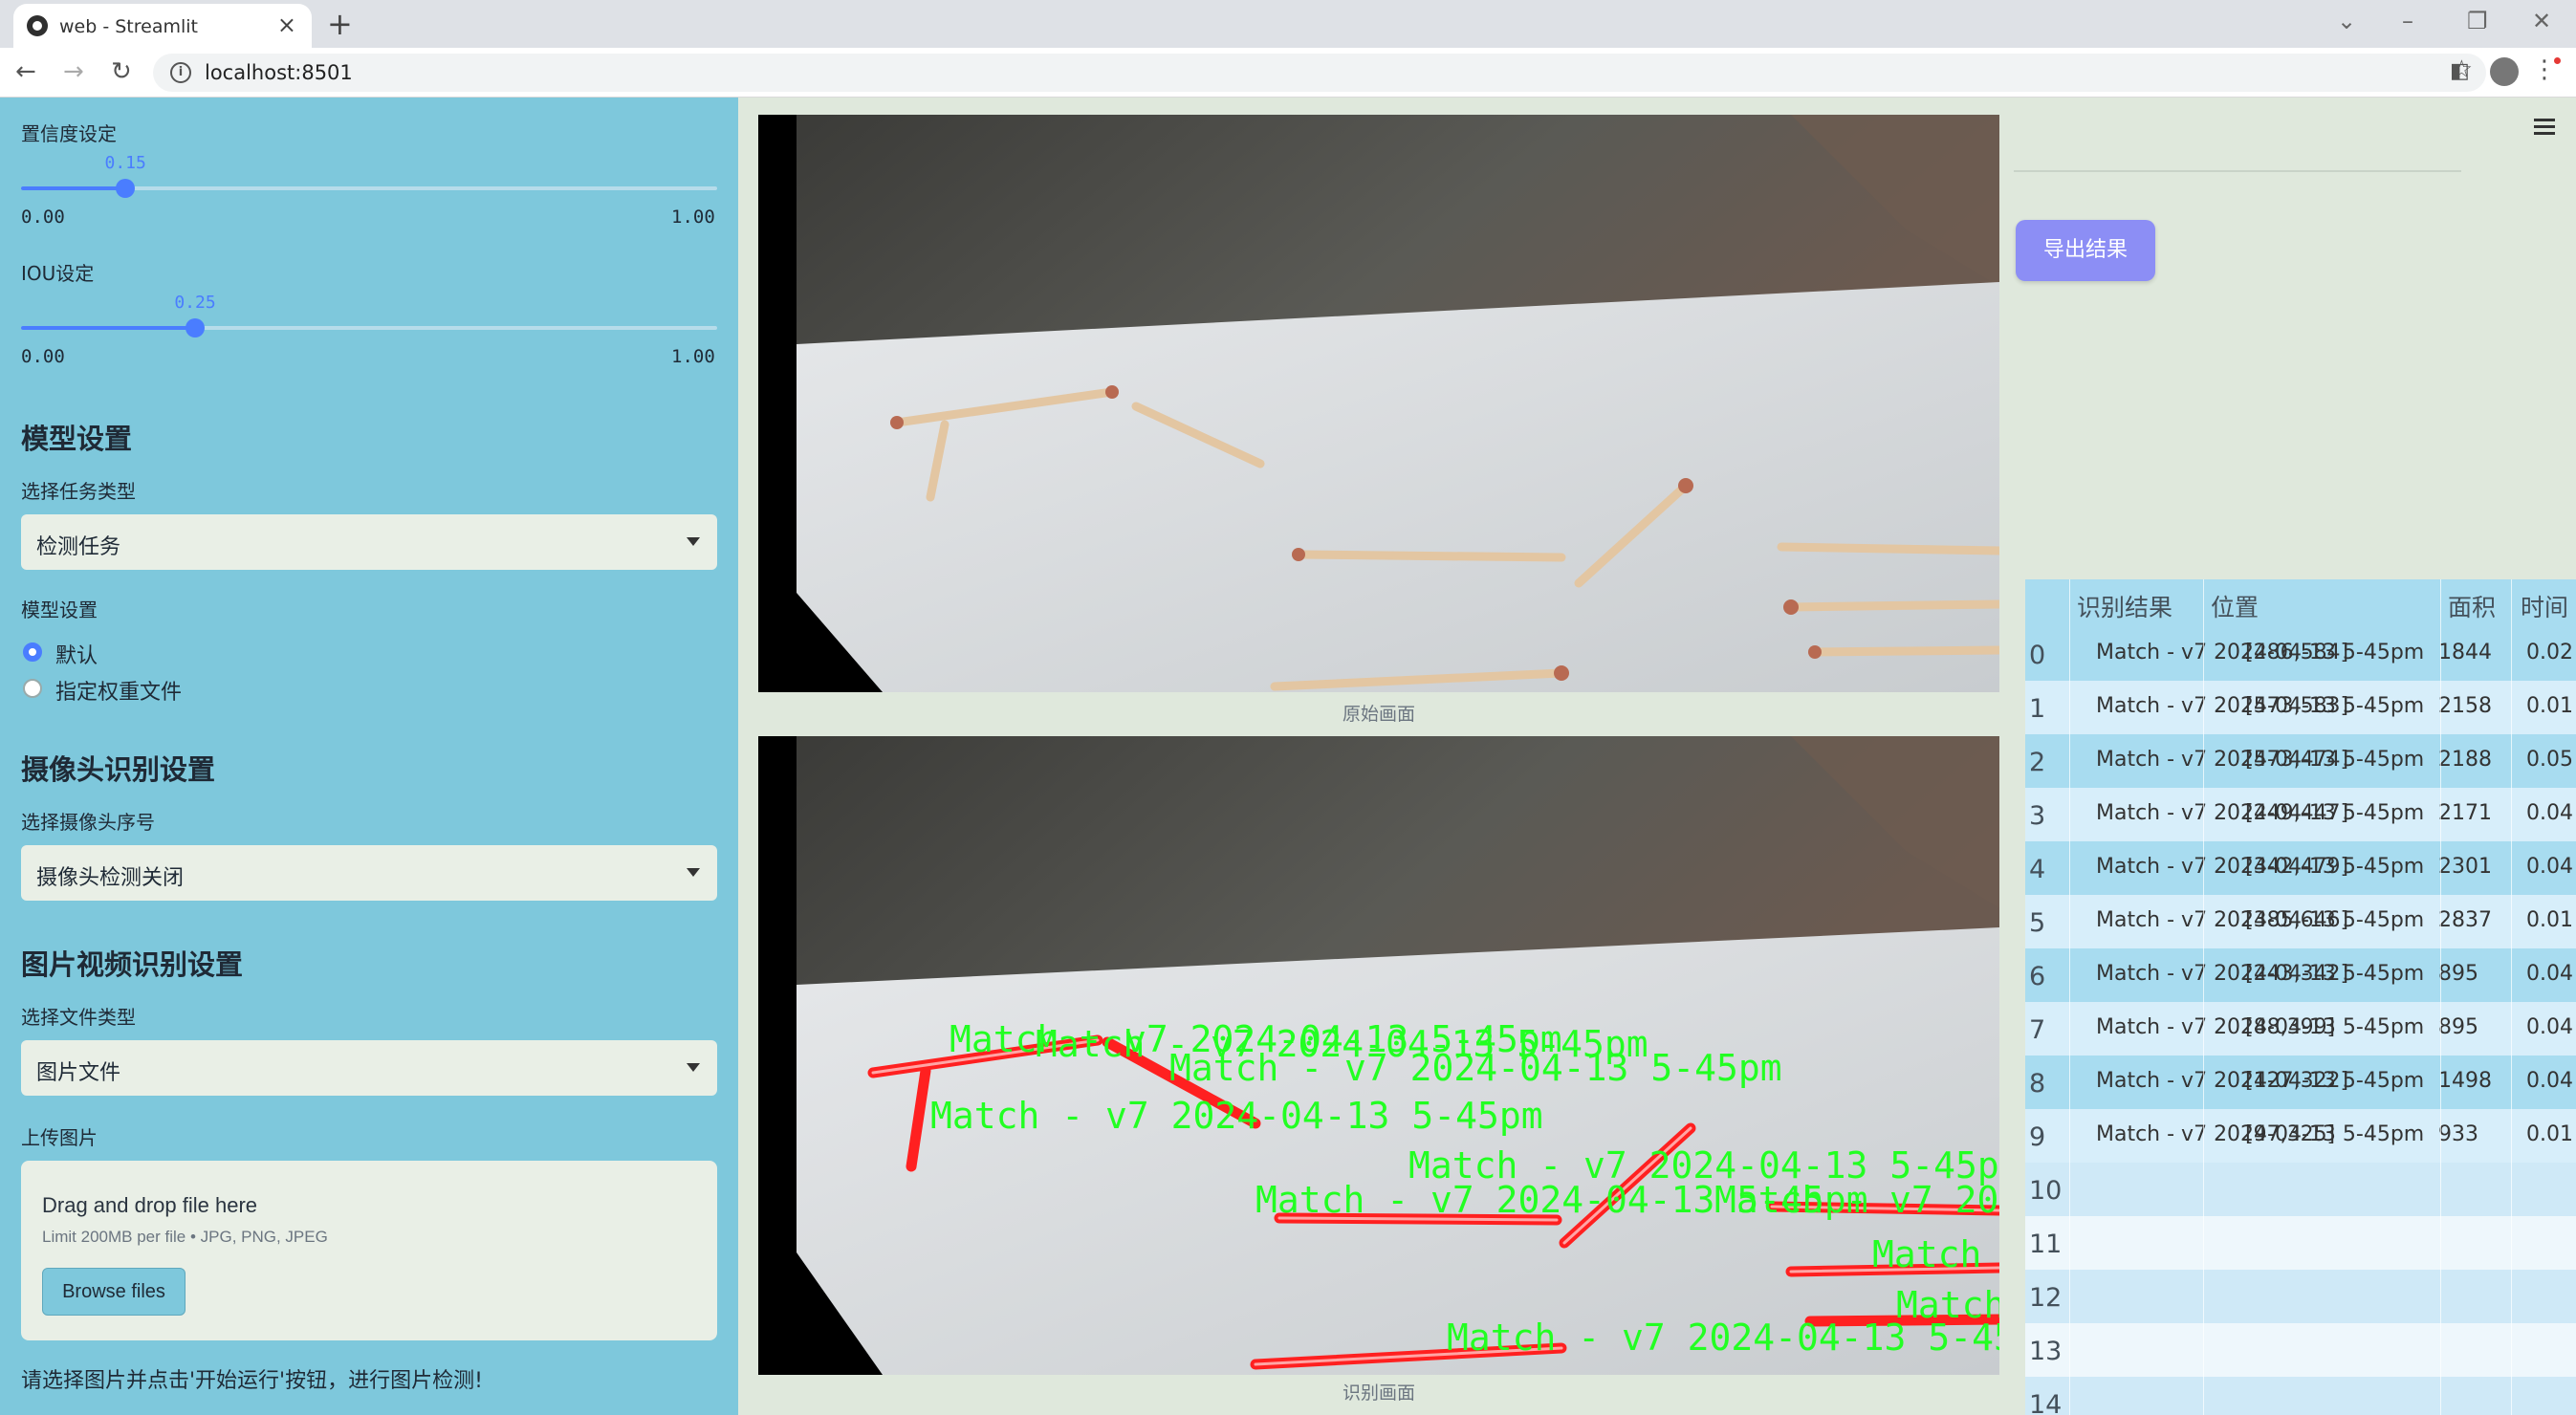 The image size is (2576, 1415). I want to click on row-index: 13, so click(2046, 1352).